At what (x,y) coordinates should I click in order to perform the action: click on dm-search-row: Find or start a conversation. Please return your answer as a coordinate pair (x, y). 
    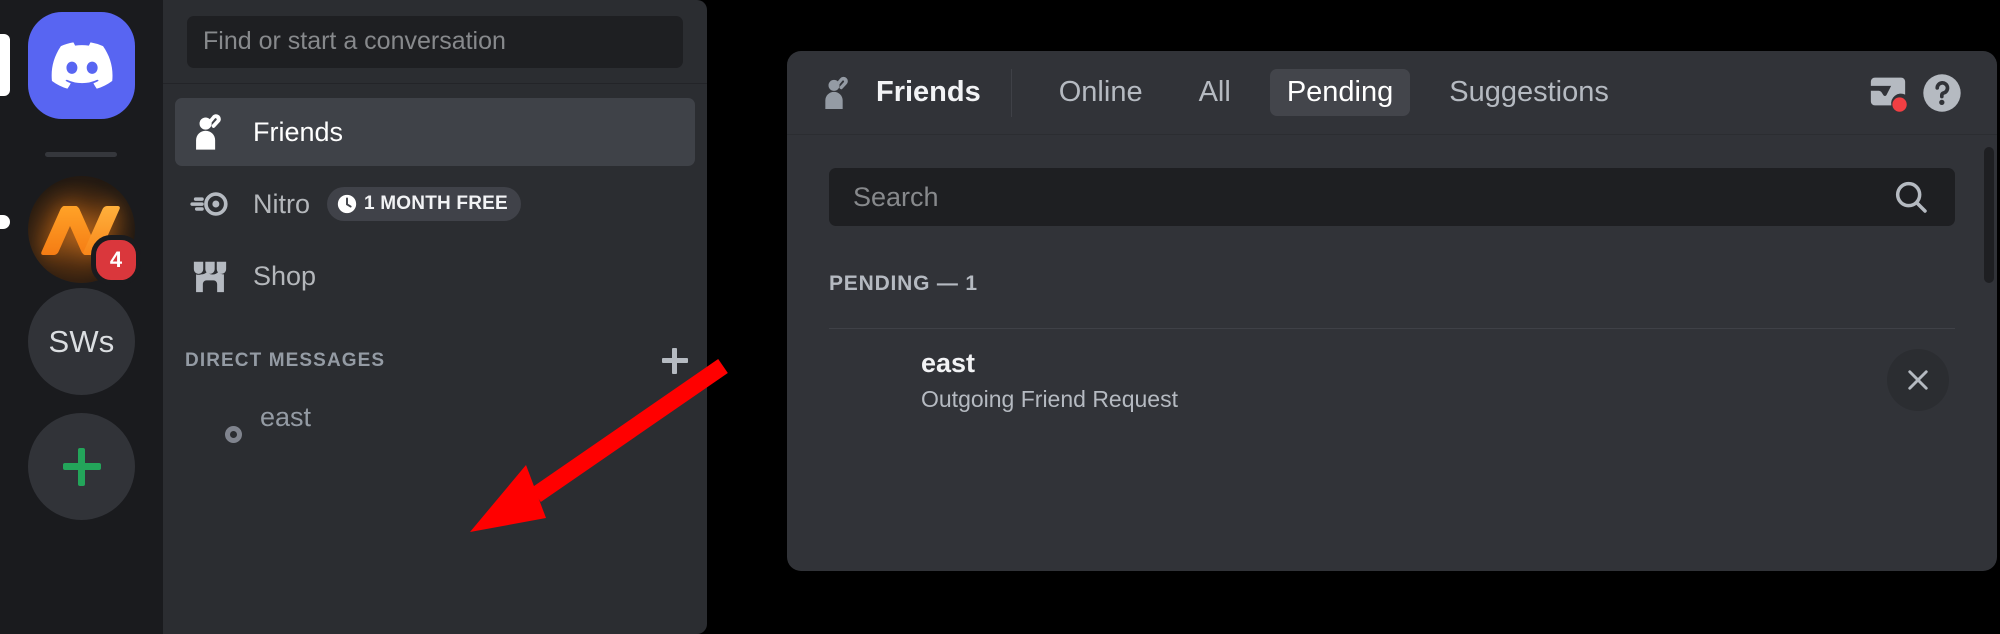
    Looking at the image, I should click on (435, 42).